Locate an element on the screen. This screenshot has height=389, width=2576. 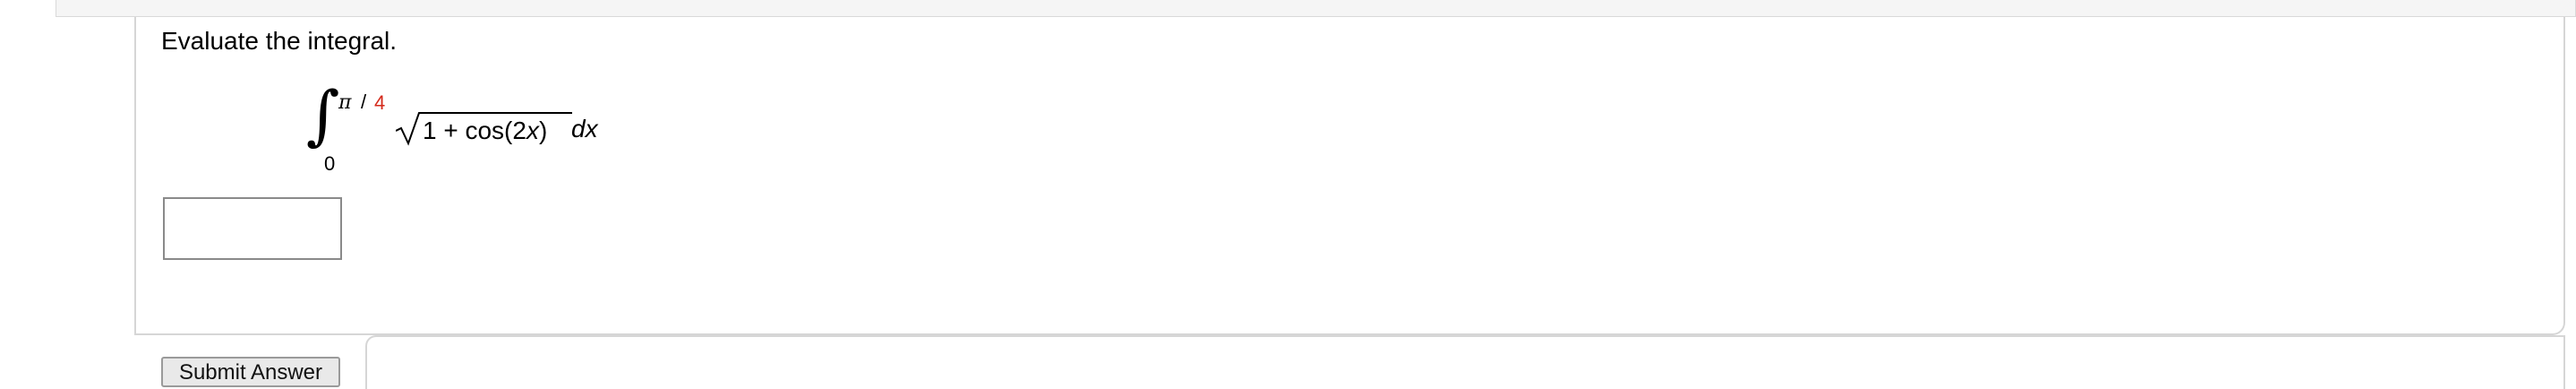
feedback-panel is located at coordinates (1465, 362).